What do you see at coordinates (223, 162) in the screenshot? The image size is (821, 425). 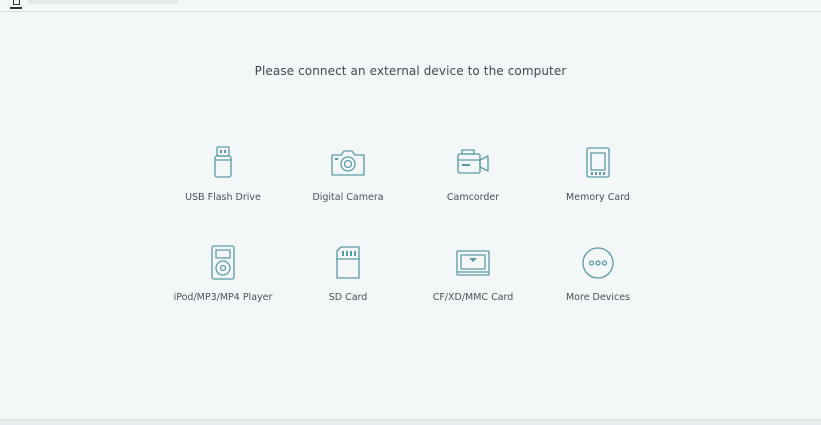 I see `usb-flash-drive-icon` at bounding box center [223, 162].